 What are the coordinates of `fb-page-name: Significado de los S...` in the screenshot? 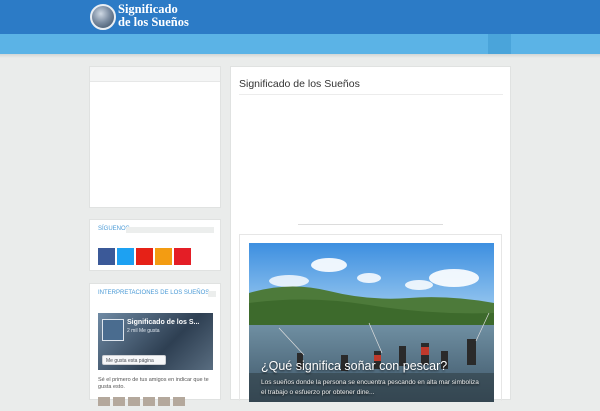 It's located at (163, 322).